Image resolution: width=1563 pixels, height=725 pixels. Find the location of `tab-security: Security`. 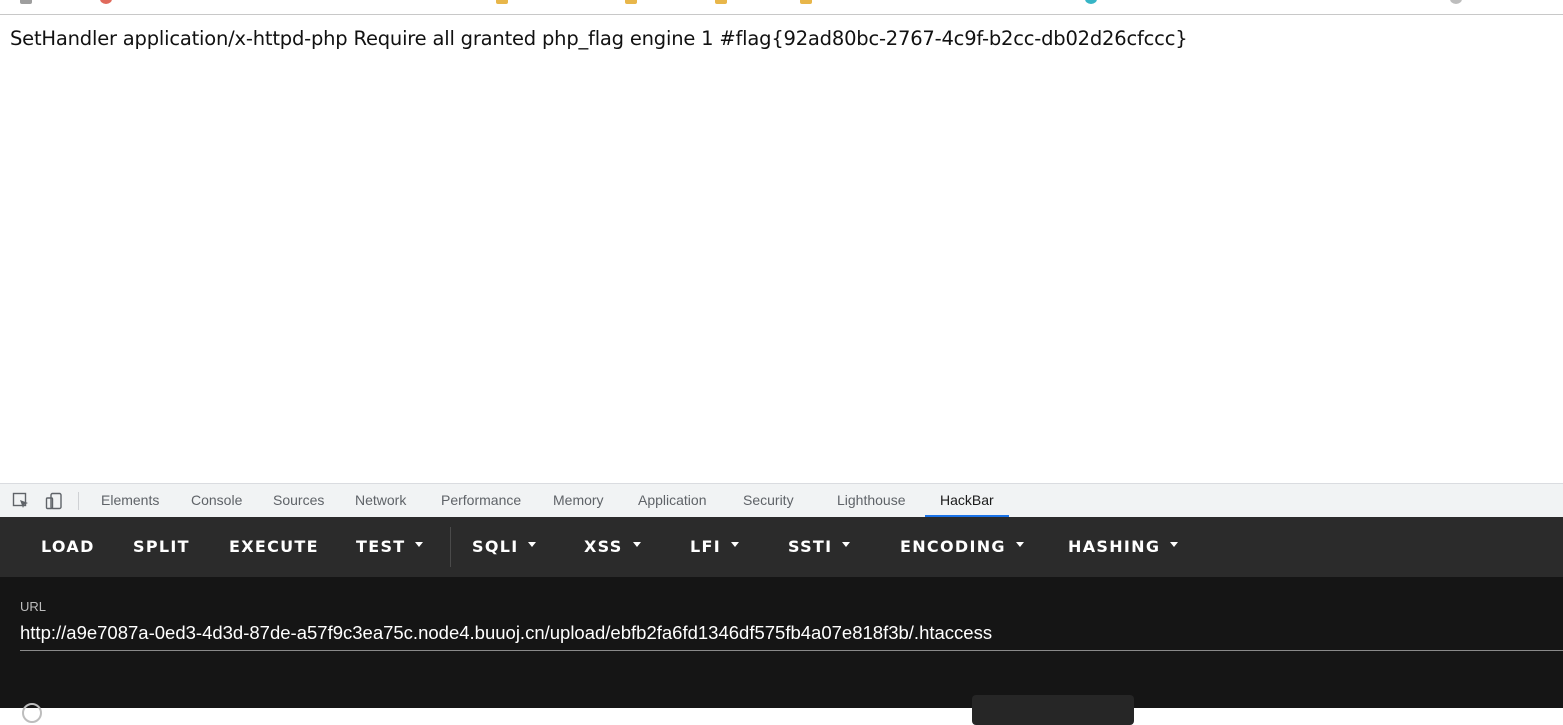

tab-security: Security is located at coordinates (768, 500).